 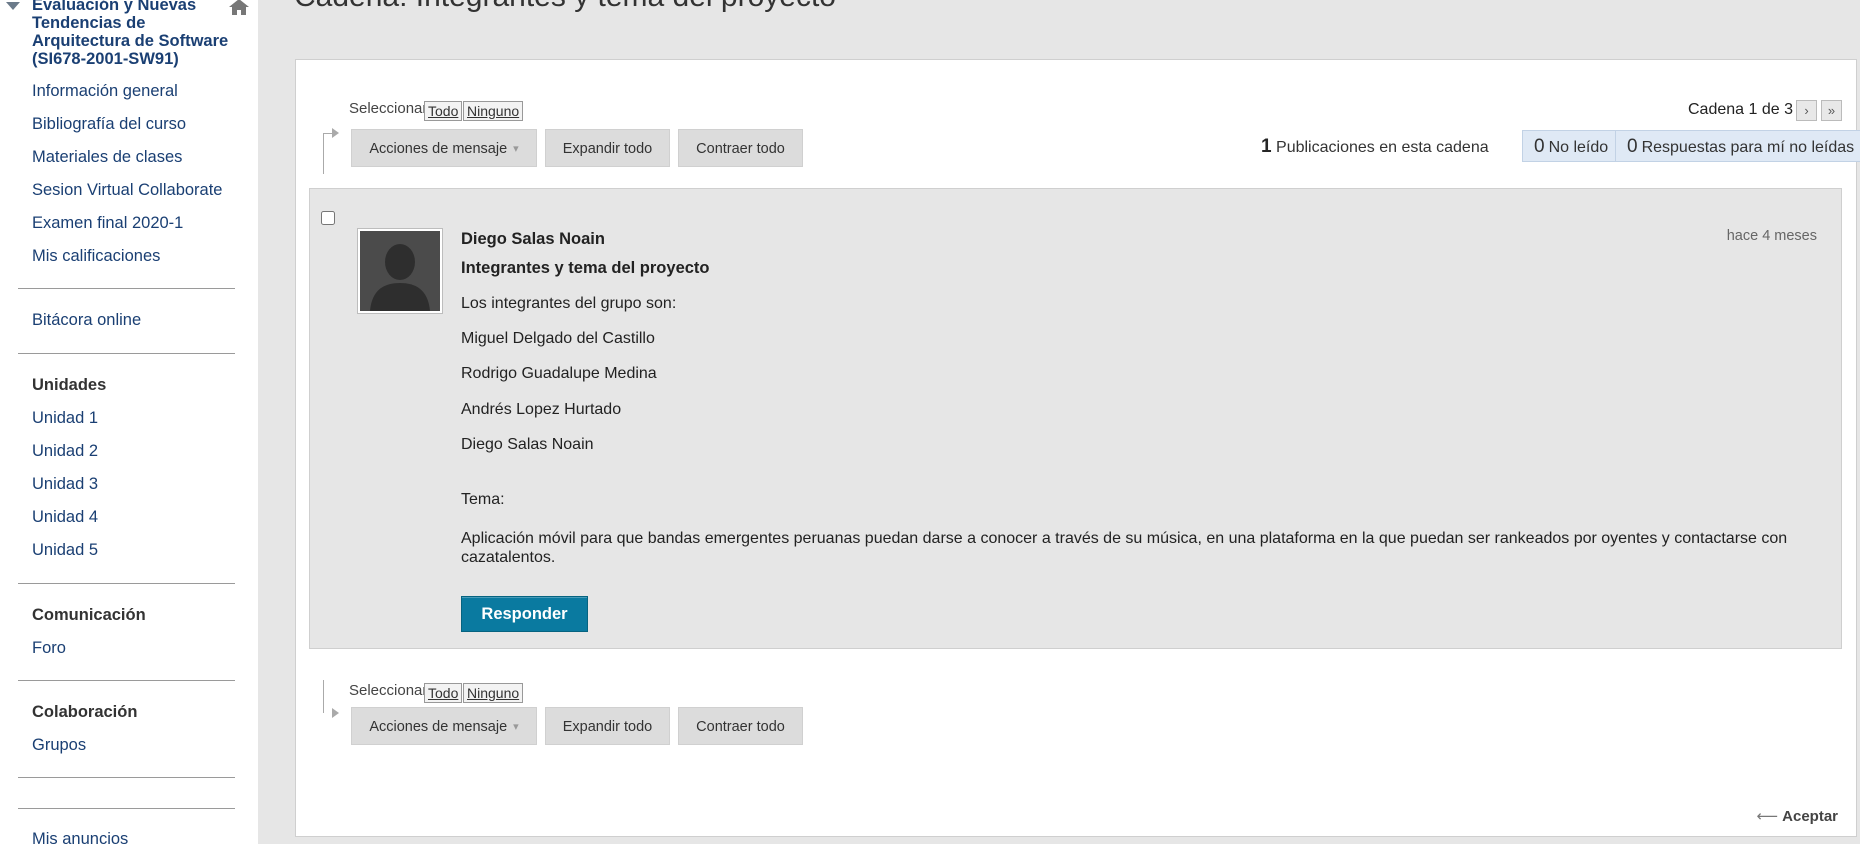 What do you see at coordinates (65, 550) in the screenshot?
I see `sidebar-item-unidad-5: Unidad 5` at bounding box center [65, 550].